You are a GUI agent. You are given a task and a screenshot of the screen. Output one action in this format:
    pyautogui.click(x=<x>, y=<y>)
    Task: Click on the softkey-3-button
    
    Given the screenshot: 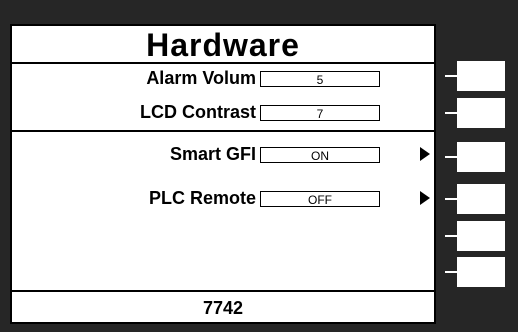 What is the action you would take?
    pyautogui.click(x=481, y=157)
    